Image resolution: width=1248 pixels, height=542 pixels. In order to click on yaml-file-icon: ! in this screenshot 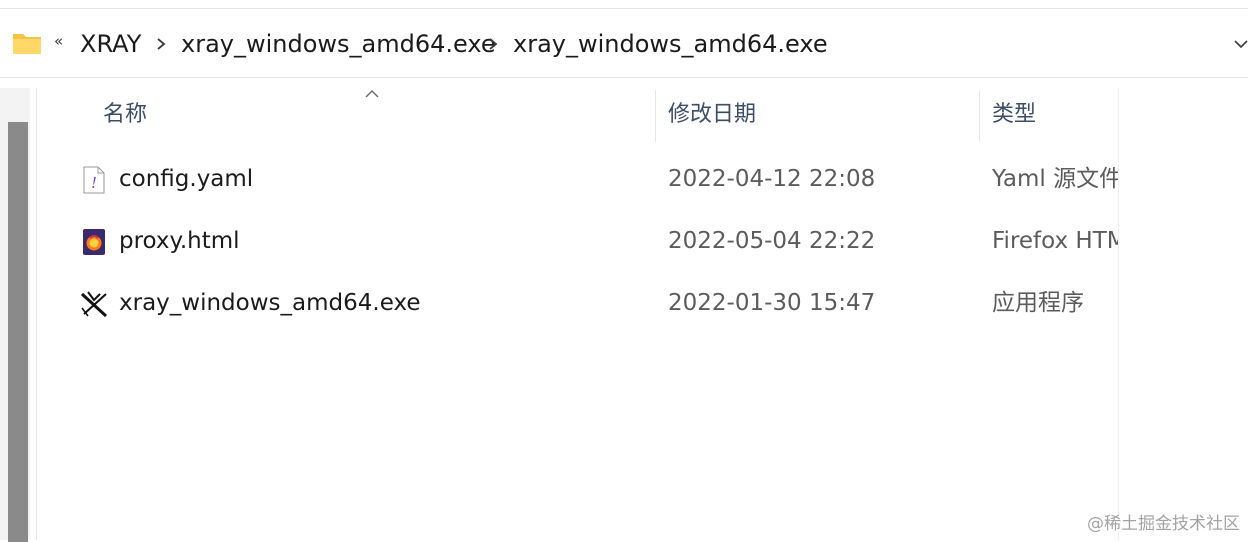, I will do `click(94, 180)`.